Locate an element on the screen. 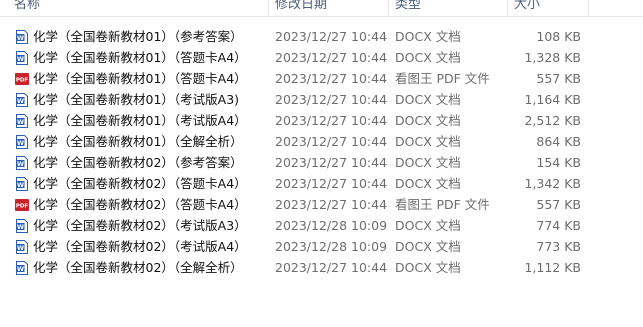 The width and height of the screenshot is (643, 327). column-header-bar: 名称 修改日期 类型 大小 is located at coordinates (321, 8).